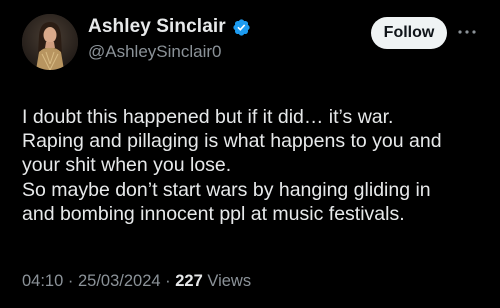  Describe the element at coordinates (241, 27) in the screenshot. I see `verified-badge-icon` at that location.